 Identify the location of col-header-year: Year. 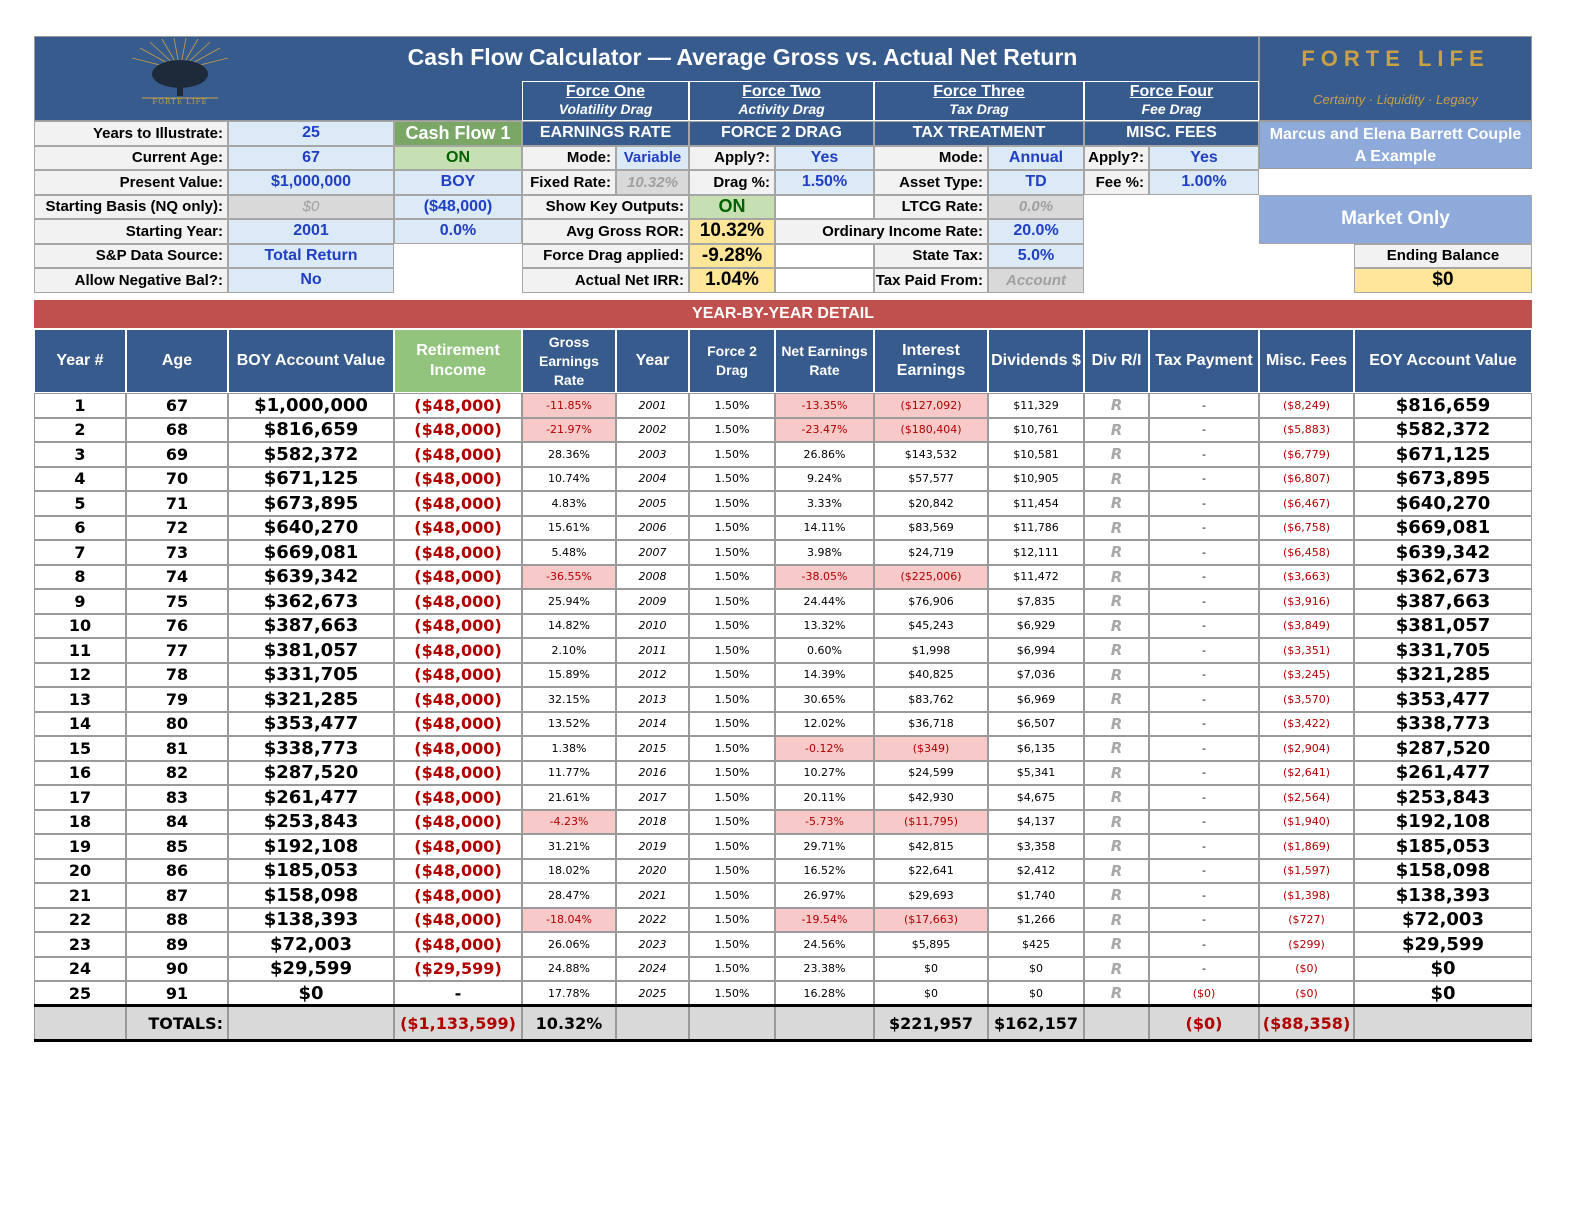
(652, 361).